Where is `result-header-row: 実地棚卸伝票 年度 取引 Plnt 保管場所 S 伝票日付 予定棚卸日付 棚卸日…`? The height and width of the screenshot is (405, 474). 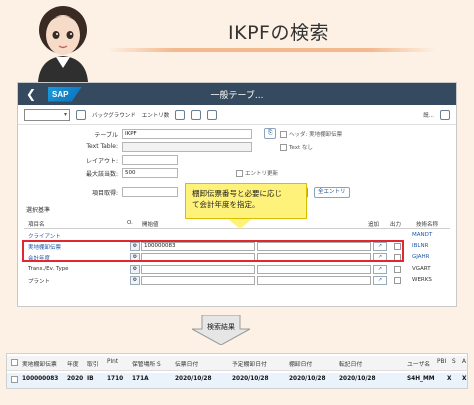
result-header-row: 実地棚卸伝票 年度 取引 Plnt 保管場所 S 伝票日付 予定棚卸日付 棚卸日… is located at coordinates (237, 363).